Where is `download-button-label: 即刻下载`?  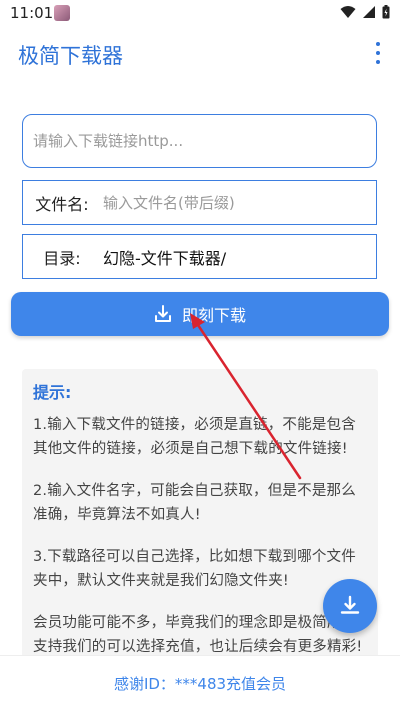 download-button-label: 即刻下载 is located at coordinates (213, 315).